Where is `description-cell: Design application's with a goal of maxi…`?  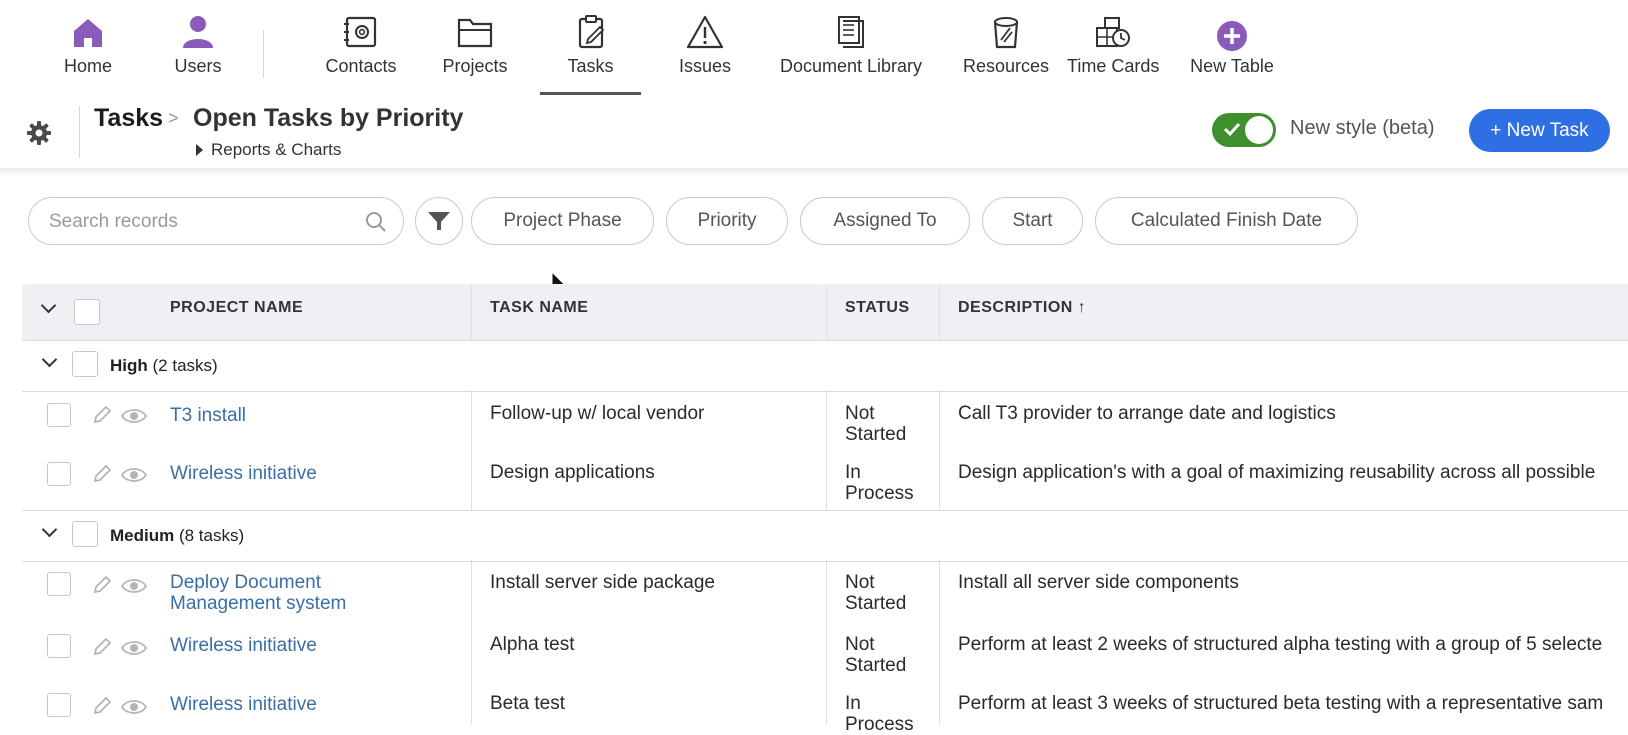 description-cell: Design application's with a goal of maxi… is located at coordinates (1277, 472).